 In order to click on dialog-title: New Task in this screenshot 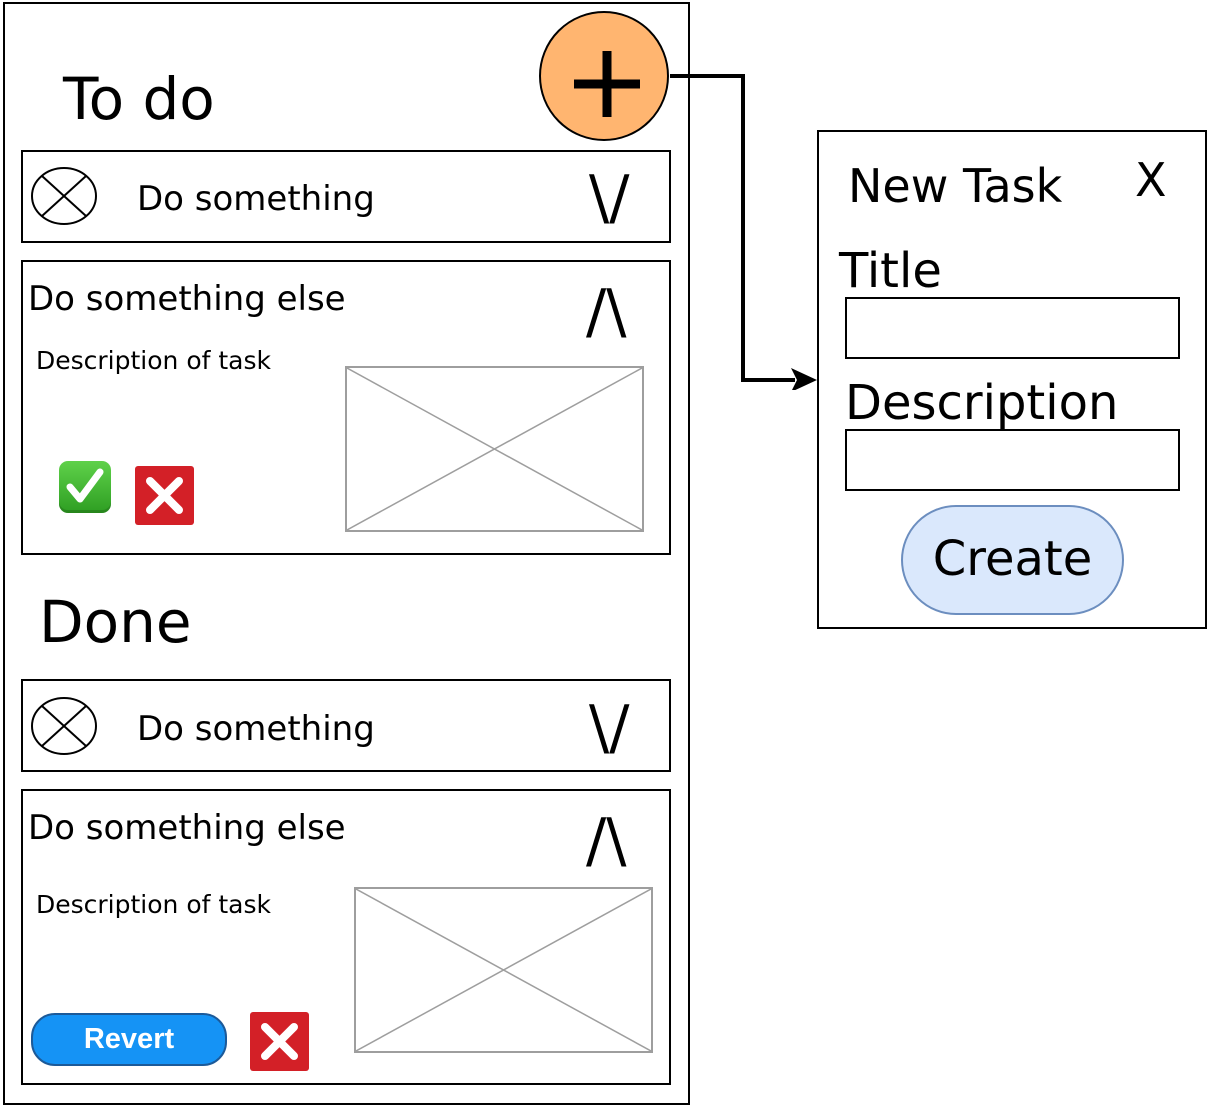, I will do `click(955, 186)`.